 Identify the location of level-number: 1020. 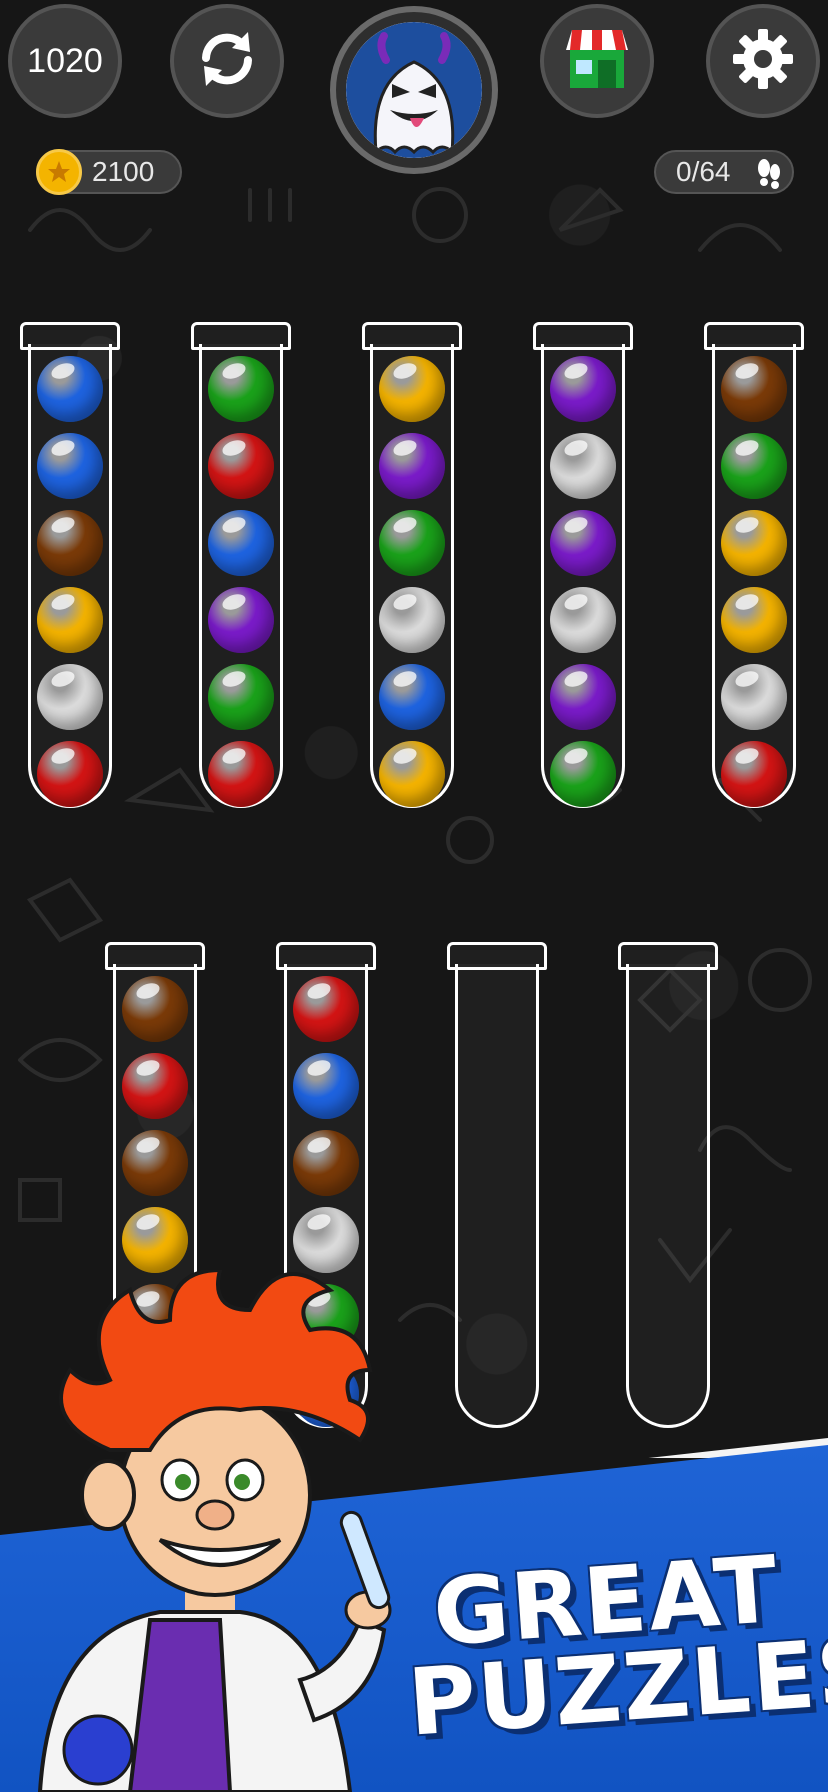
(65, 60).